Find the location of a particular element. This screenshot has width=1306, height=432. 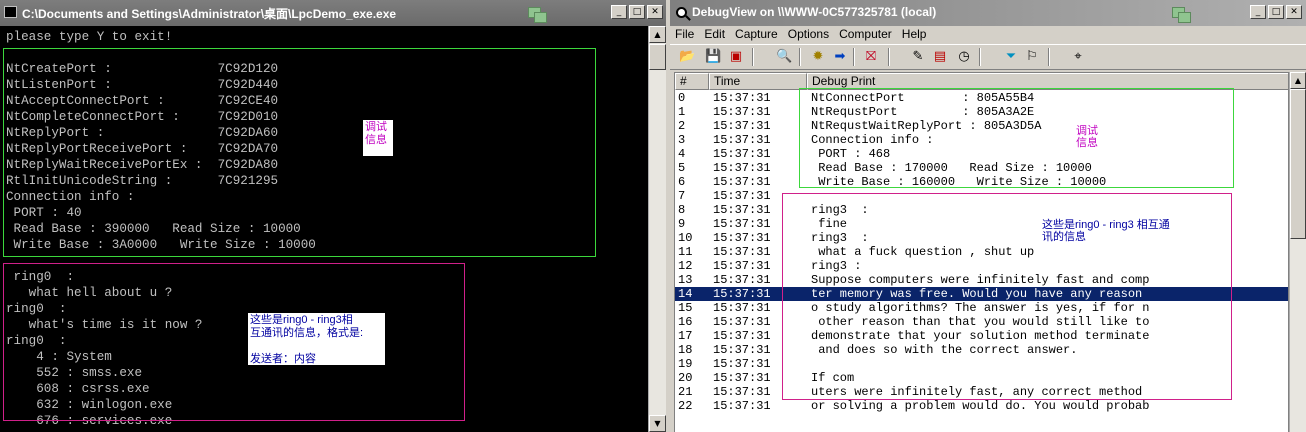

menu-bar: File Edit Capture Options Computer Help is located at coordinates (988, 35).